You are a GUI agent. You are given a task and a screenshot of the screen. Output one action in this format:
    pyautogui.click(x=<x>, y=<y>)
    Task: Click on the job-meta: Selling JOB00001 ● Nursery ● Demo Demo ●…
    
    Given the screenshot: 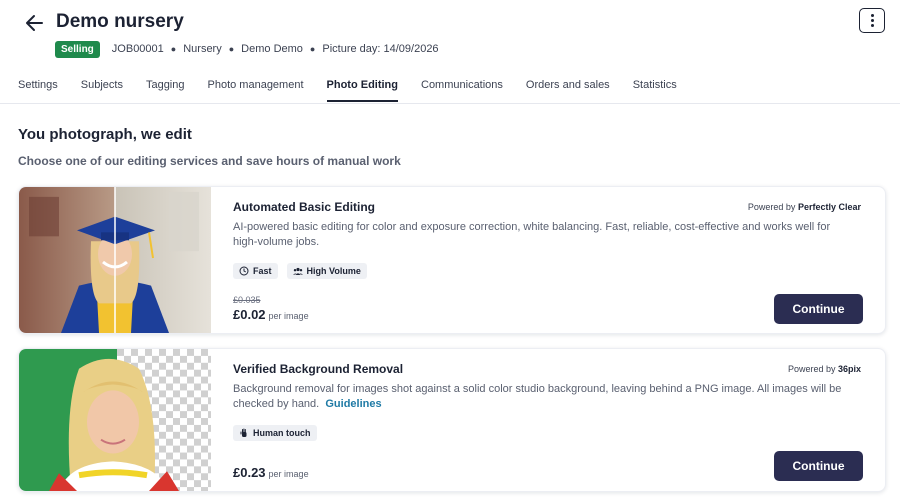 What is the action you would take?
    pyautogui.click(x=247, y=49)
    